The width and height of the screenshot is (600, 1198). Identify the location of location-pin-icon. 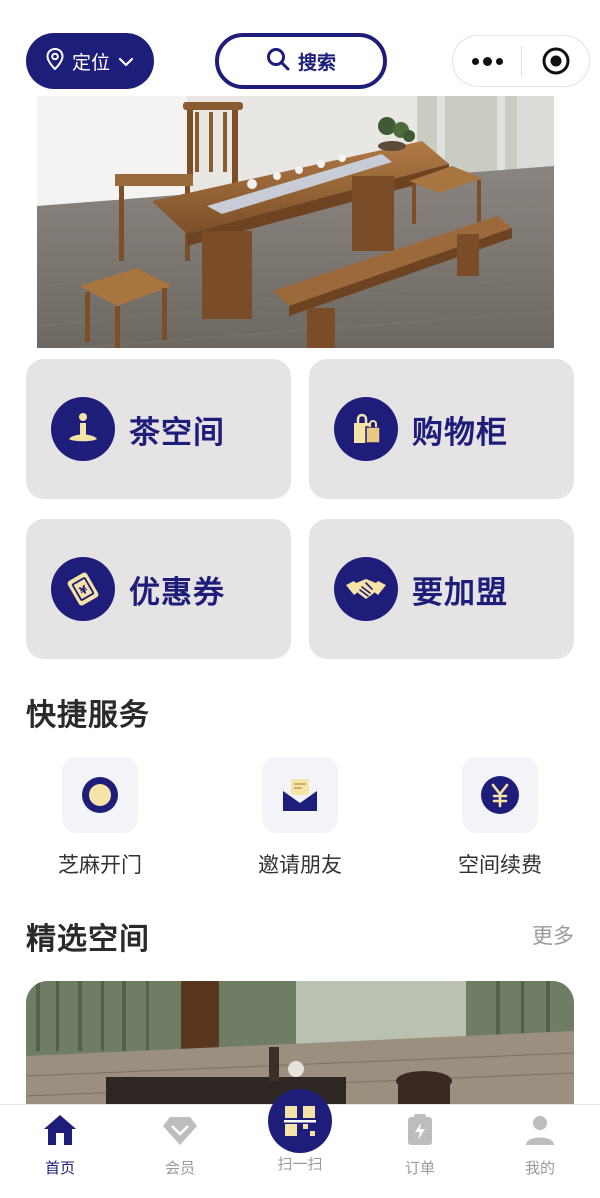
(55, 61).